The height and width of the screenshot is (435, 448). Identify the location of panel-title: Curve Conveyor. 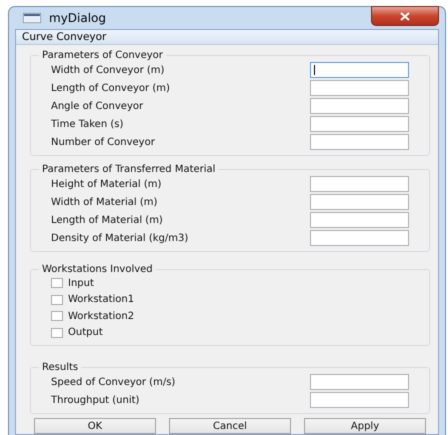
(227, 37).